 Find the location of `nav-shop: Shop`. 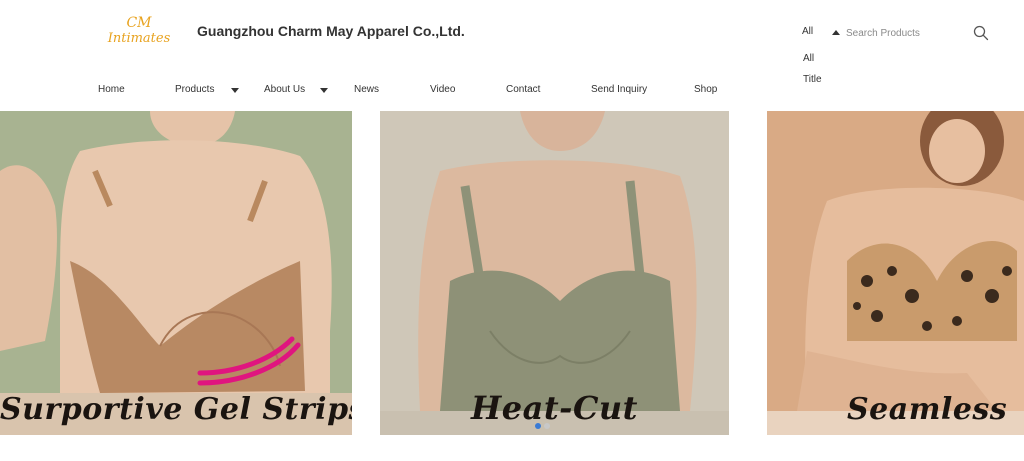

nav-shop: Shop is located at coordinates (705, 89).